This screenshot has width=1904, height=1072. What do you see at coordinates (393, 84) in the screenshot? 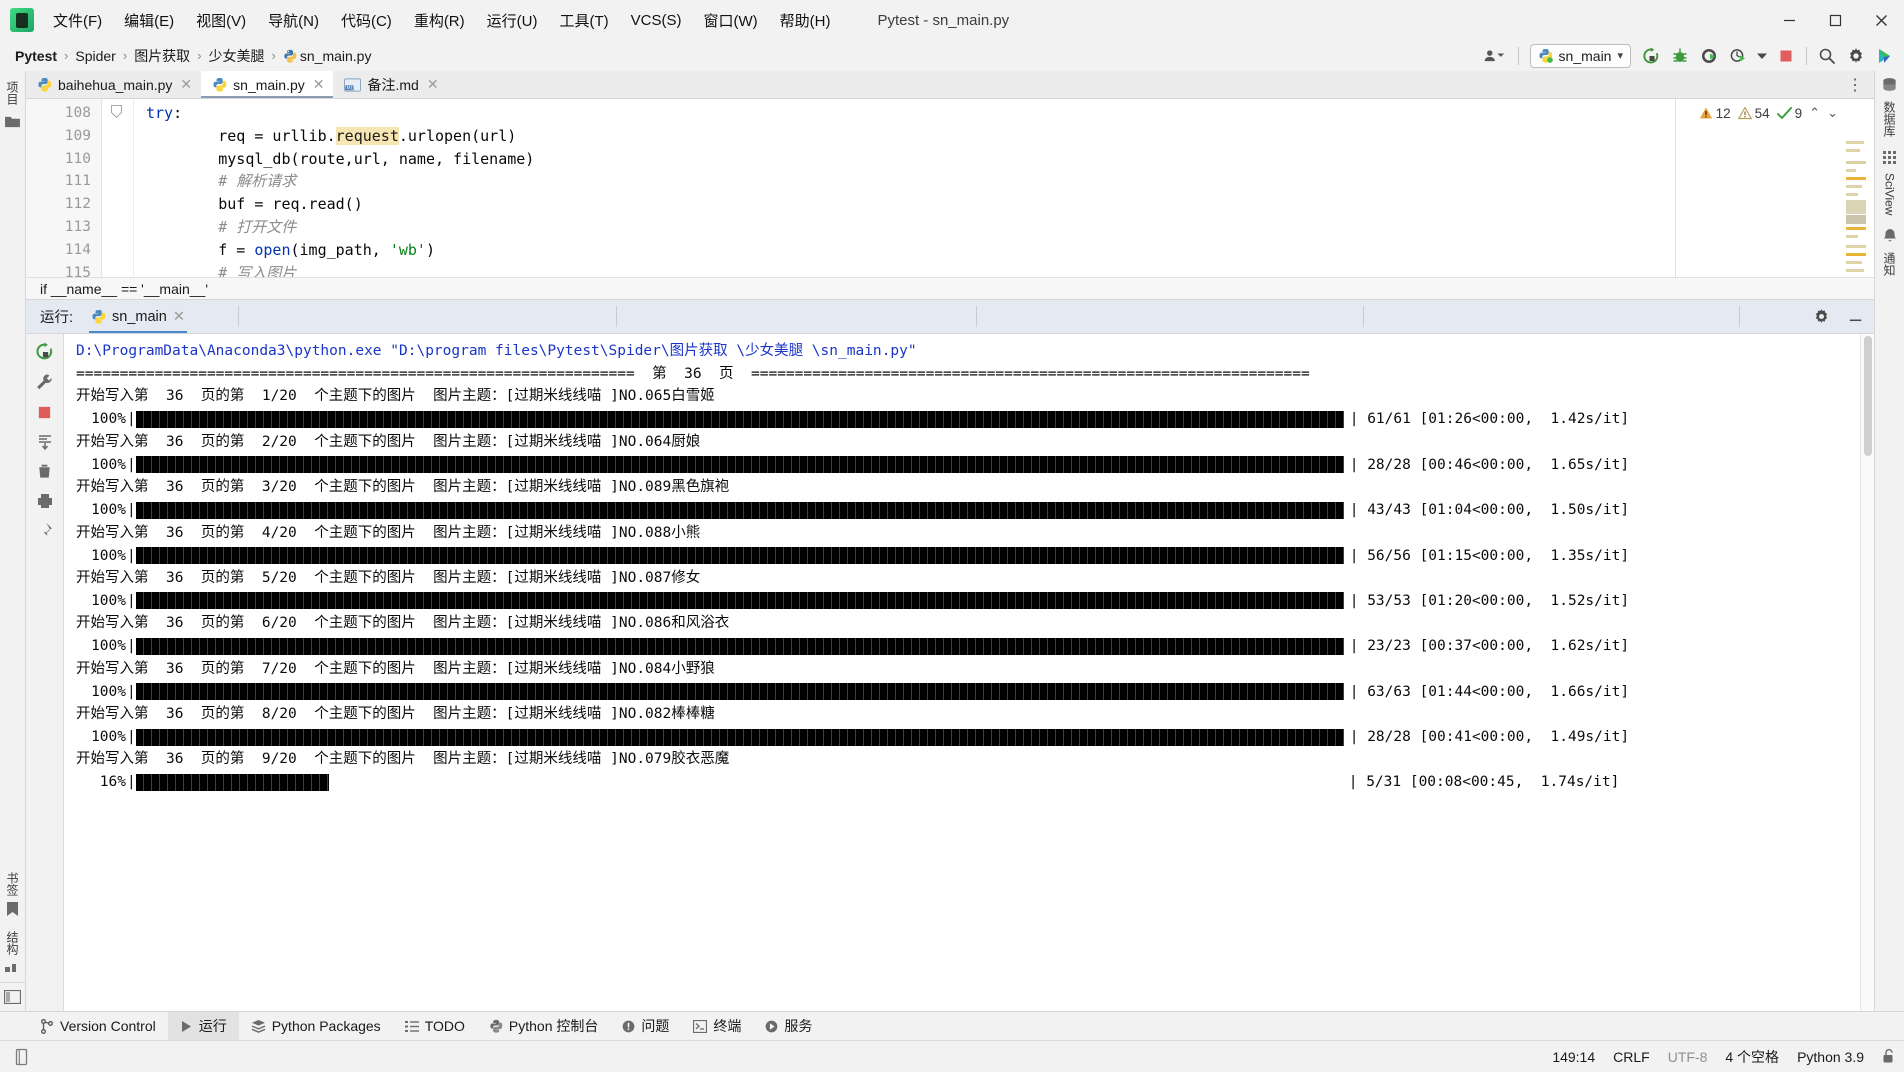
I see `editor-tab-label: 备注.md` at bounding box center [393, 84].